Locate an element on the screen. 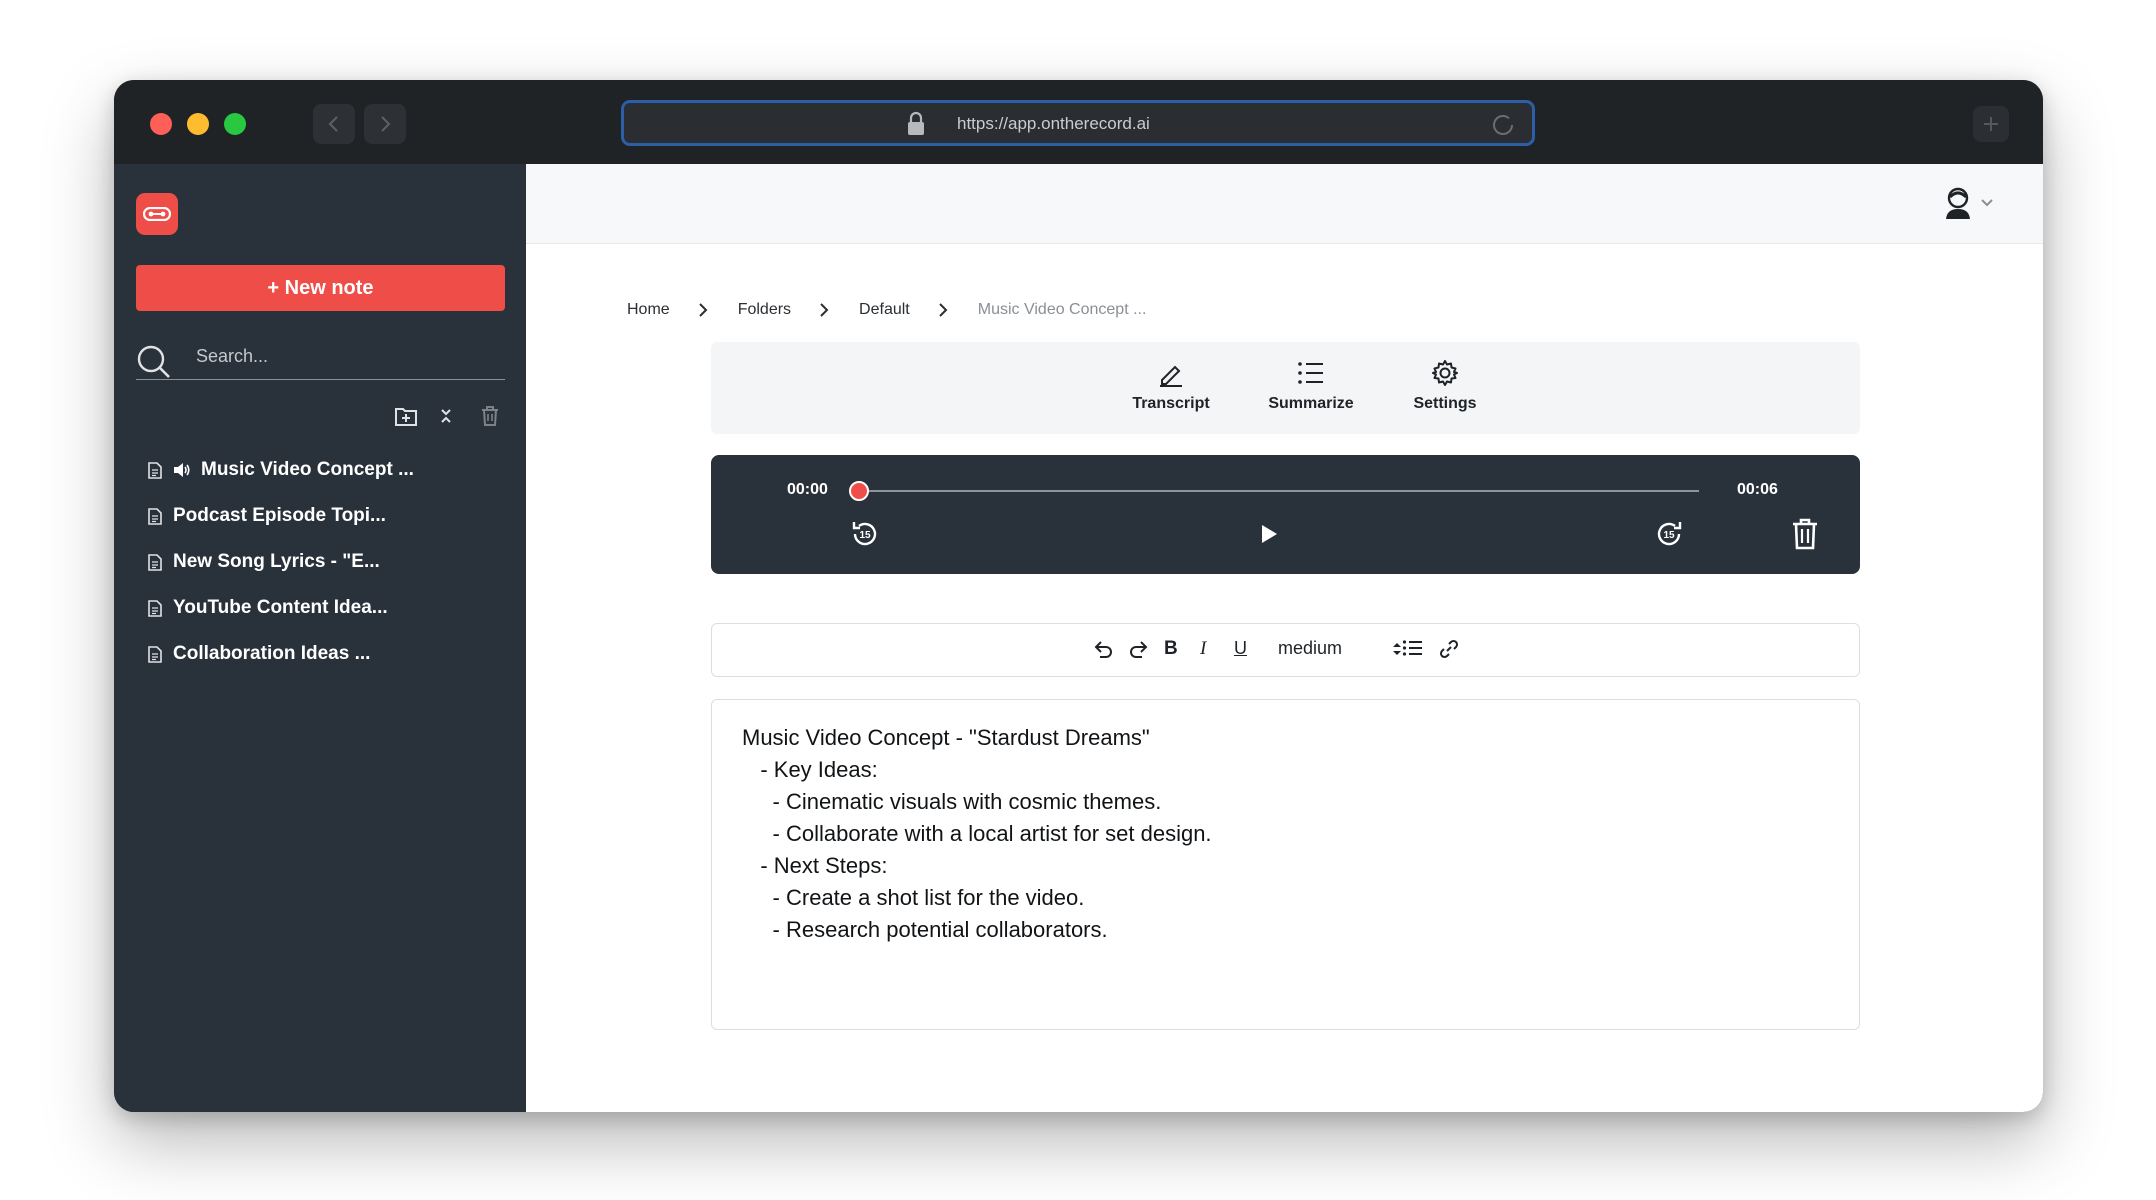 This screenshot has width=2156, height=1200. audio-player: 00:00 00:06 15 15 is located at coordinates (1285, 514).